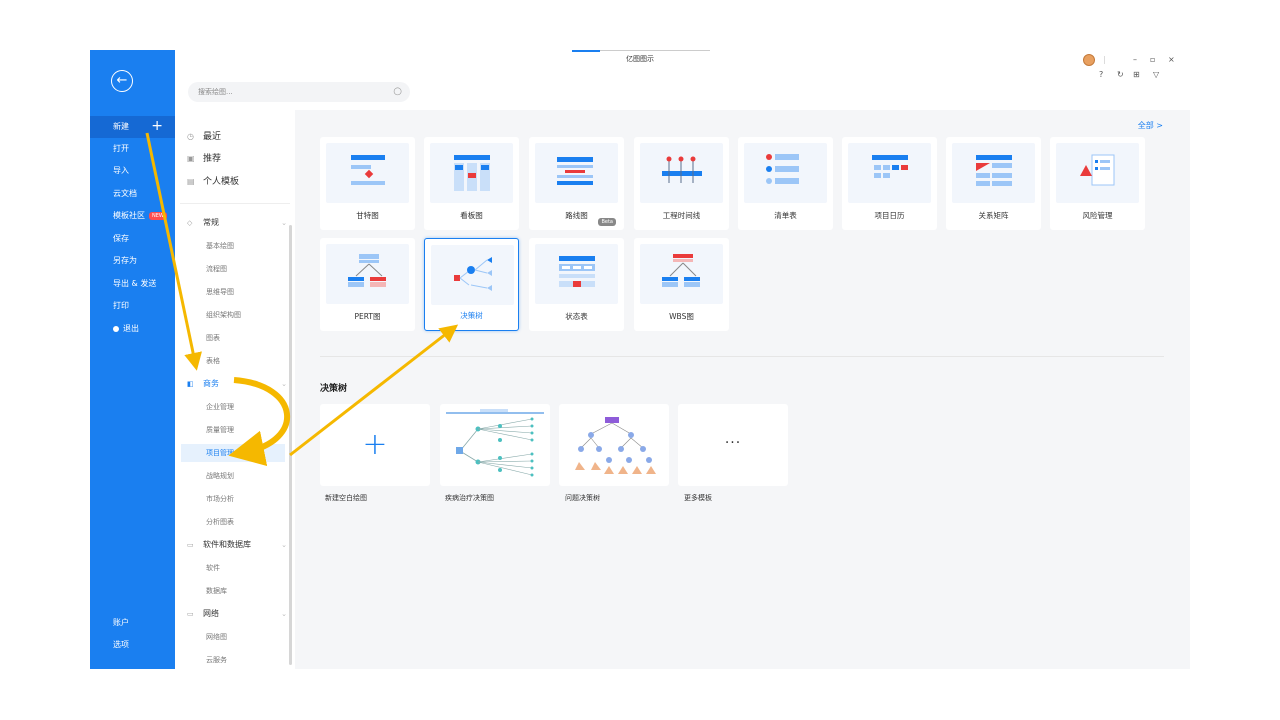 This screenshot has width=1280, height=720. Describe the element at coordinates (190, 136) in the screenshot. I see `clock-icon: ◷` at that location.